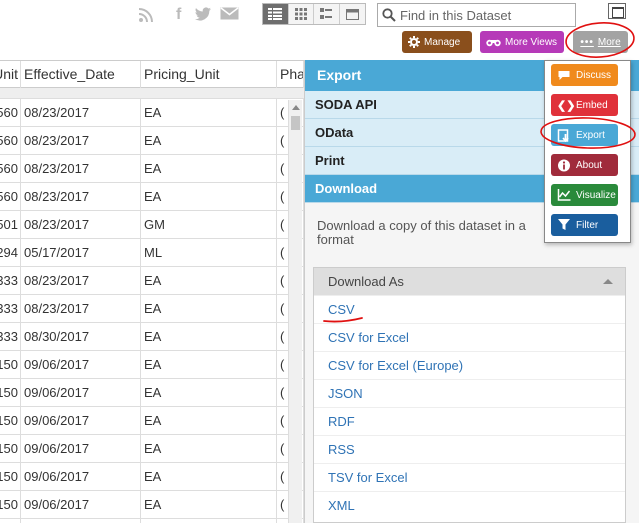  Describe the element at coordinates (178, 15) in the screenshot. I see `facebook-icon: f` at that location.